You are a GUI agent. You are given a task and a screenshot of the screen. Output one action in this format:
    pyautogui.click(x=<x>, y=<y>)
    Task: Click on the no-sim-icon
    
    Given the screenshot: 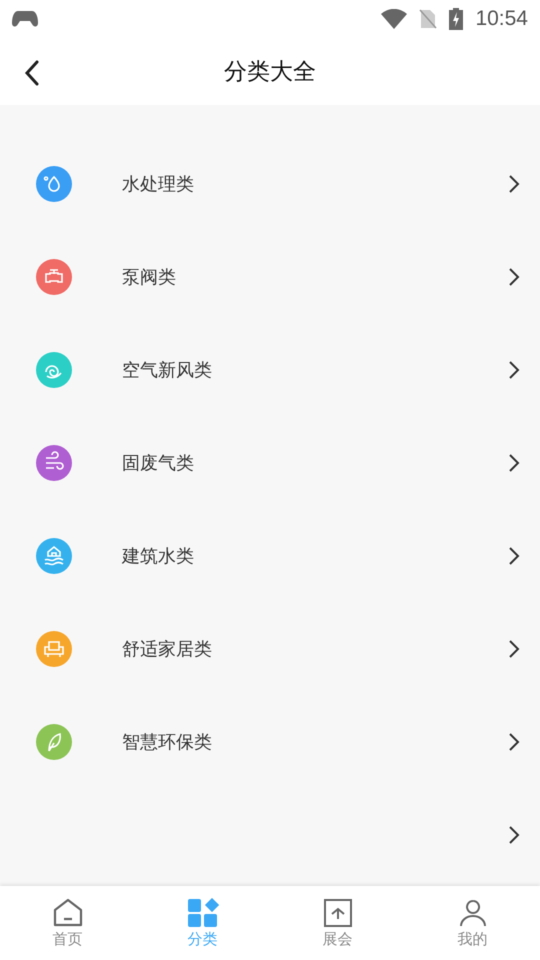 What is the action you would take?
    pyautogui.click(x=428, y=19)
    